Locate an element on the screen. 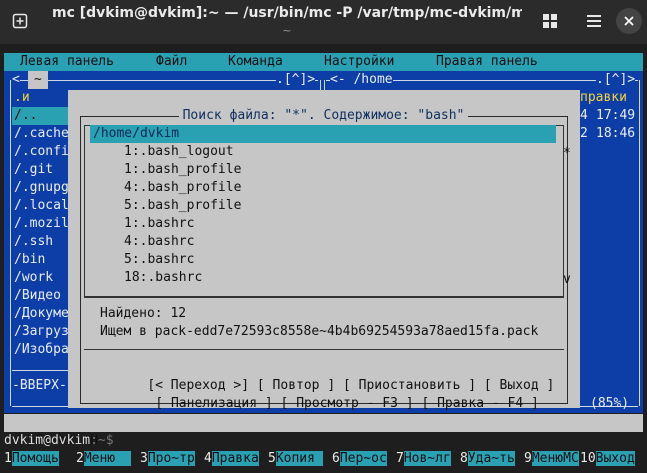  prompt-user: dvkim@dvkim is located at coordinates (47, 440).